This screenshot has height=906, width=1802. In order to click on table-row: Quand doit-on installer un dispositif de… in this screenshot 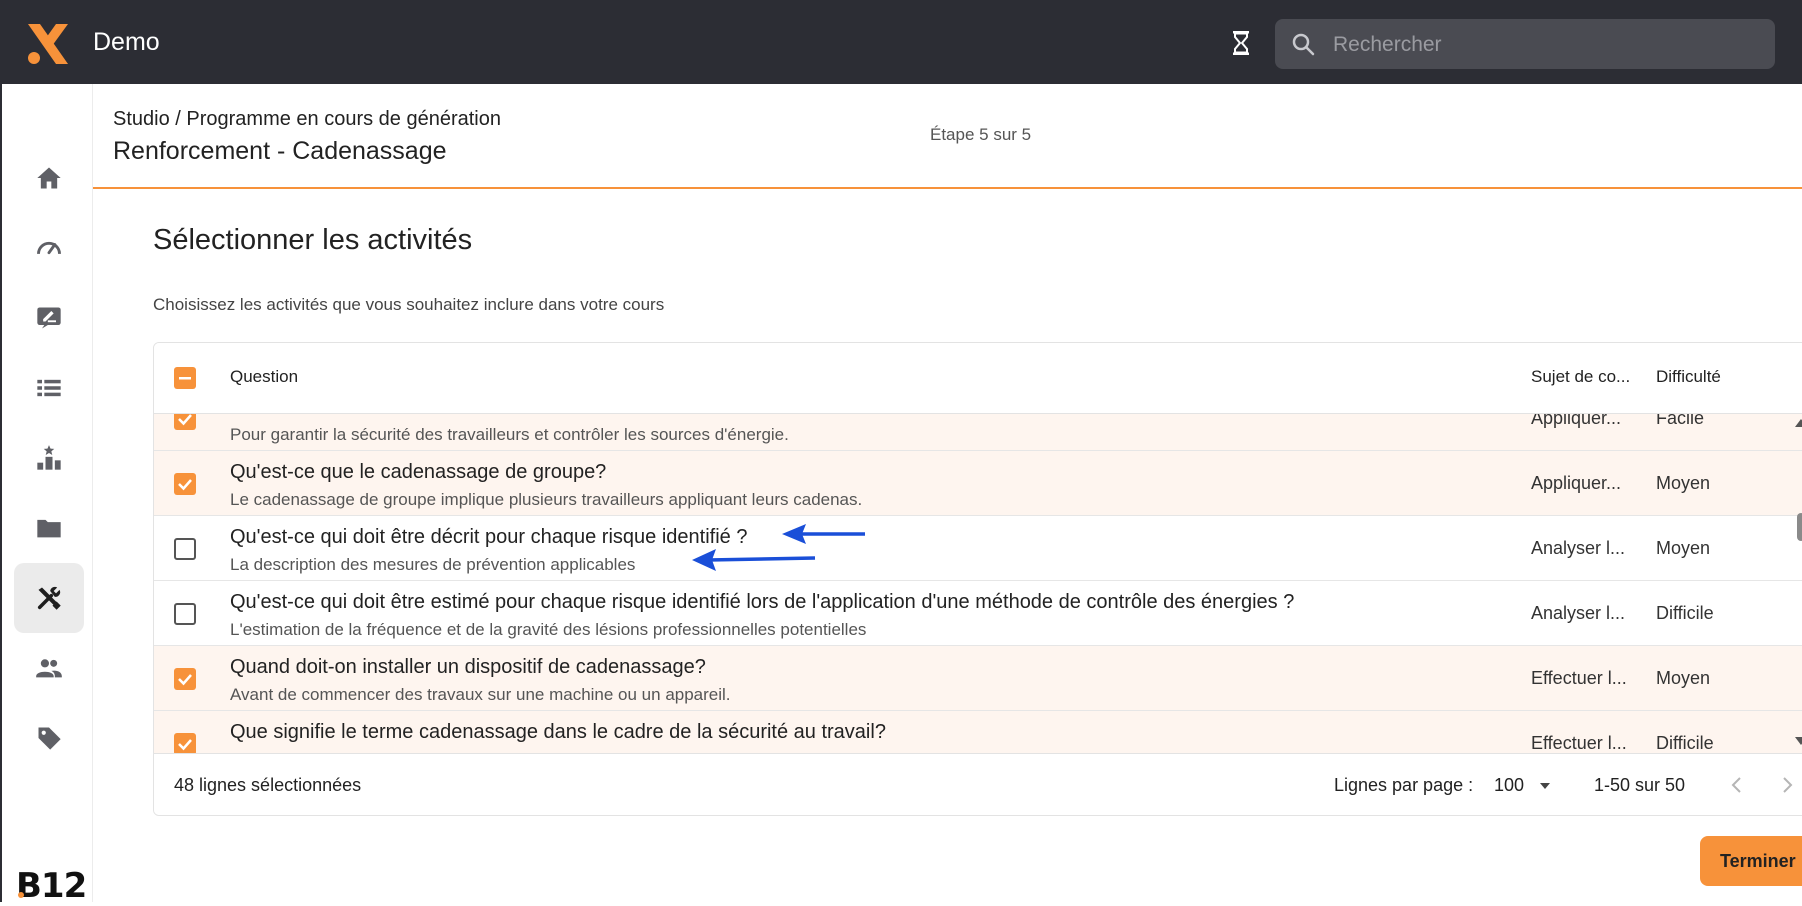, I will do `click(978, 678)`.